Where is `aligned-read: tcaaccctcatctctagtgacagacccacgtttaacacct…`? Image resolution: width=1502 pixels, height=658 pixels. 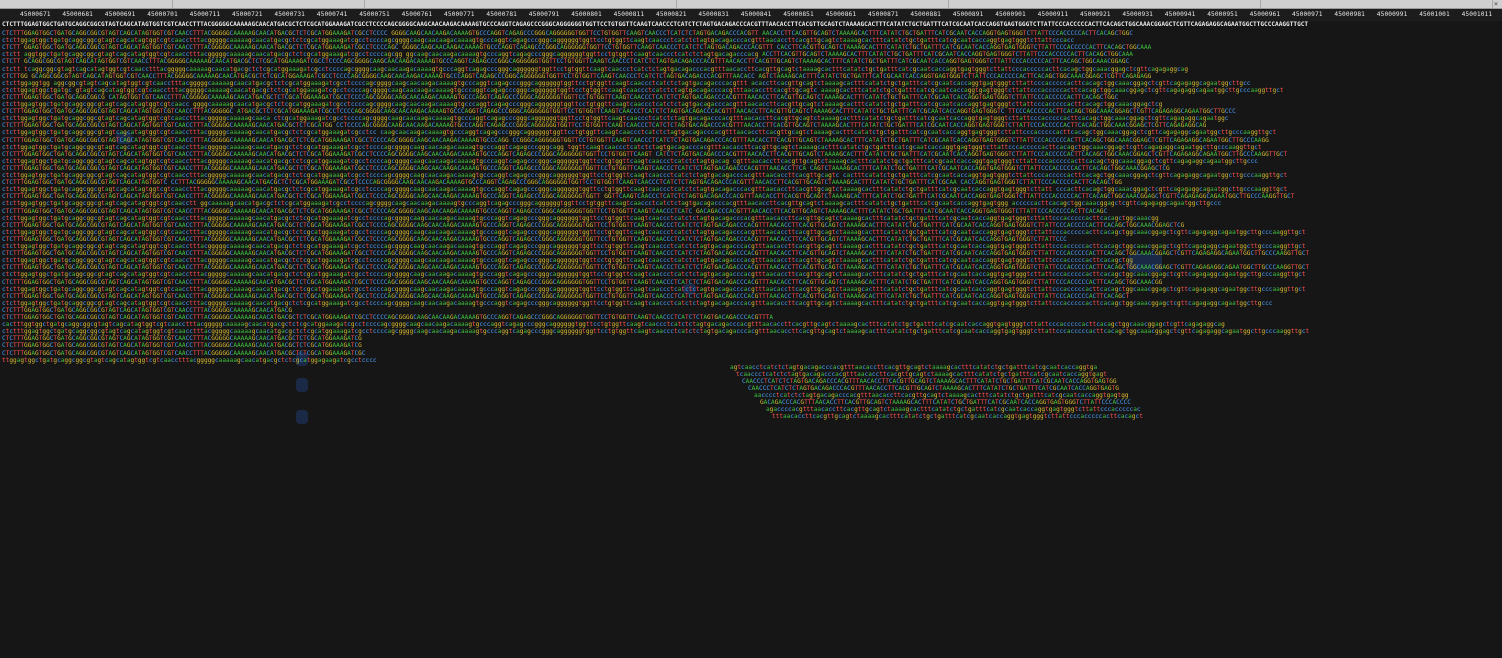
aligned-read: tcaaccctcatctctagtgacagacccacgtttaacacct… is located at coordinates (1016, 374).